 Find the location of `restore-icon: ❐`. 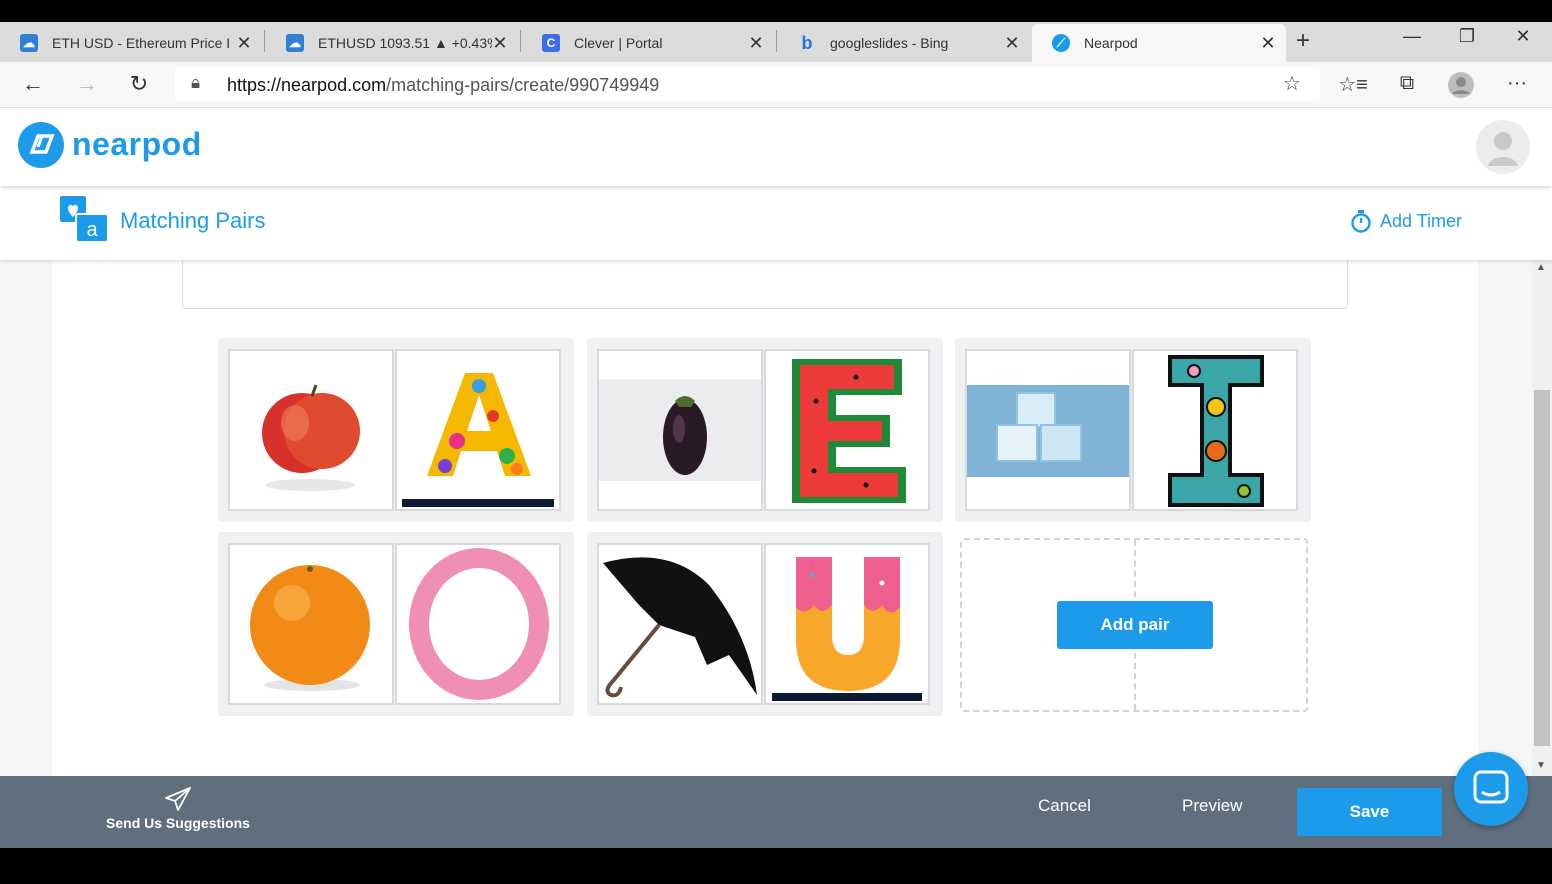

restore-icon: ❐ is located at coordinates (1467, 36).